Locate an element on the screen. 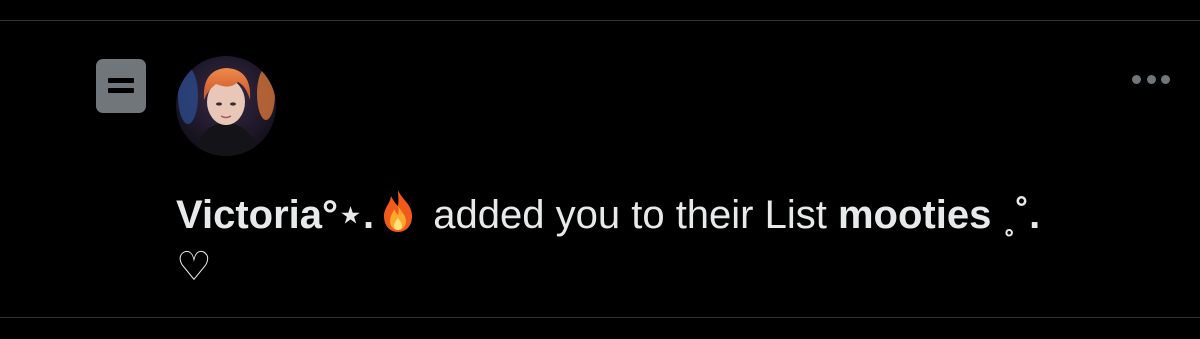 The width and height of the screenshot is (1200, 339). list-name-text: mooties is located at coordinates (920, 215).